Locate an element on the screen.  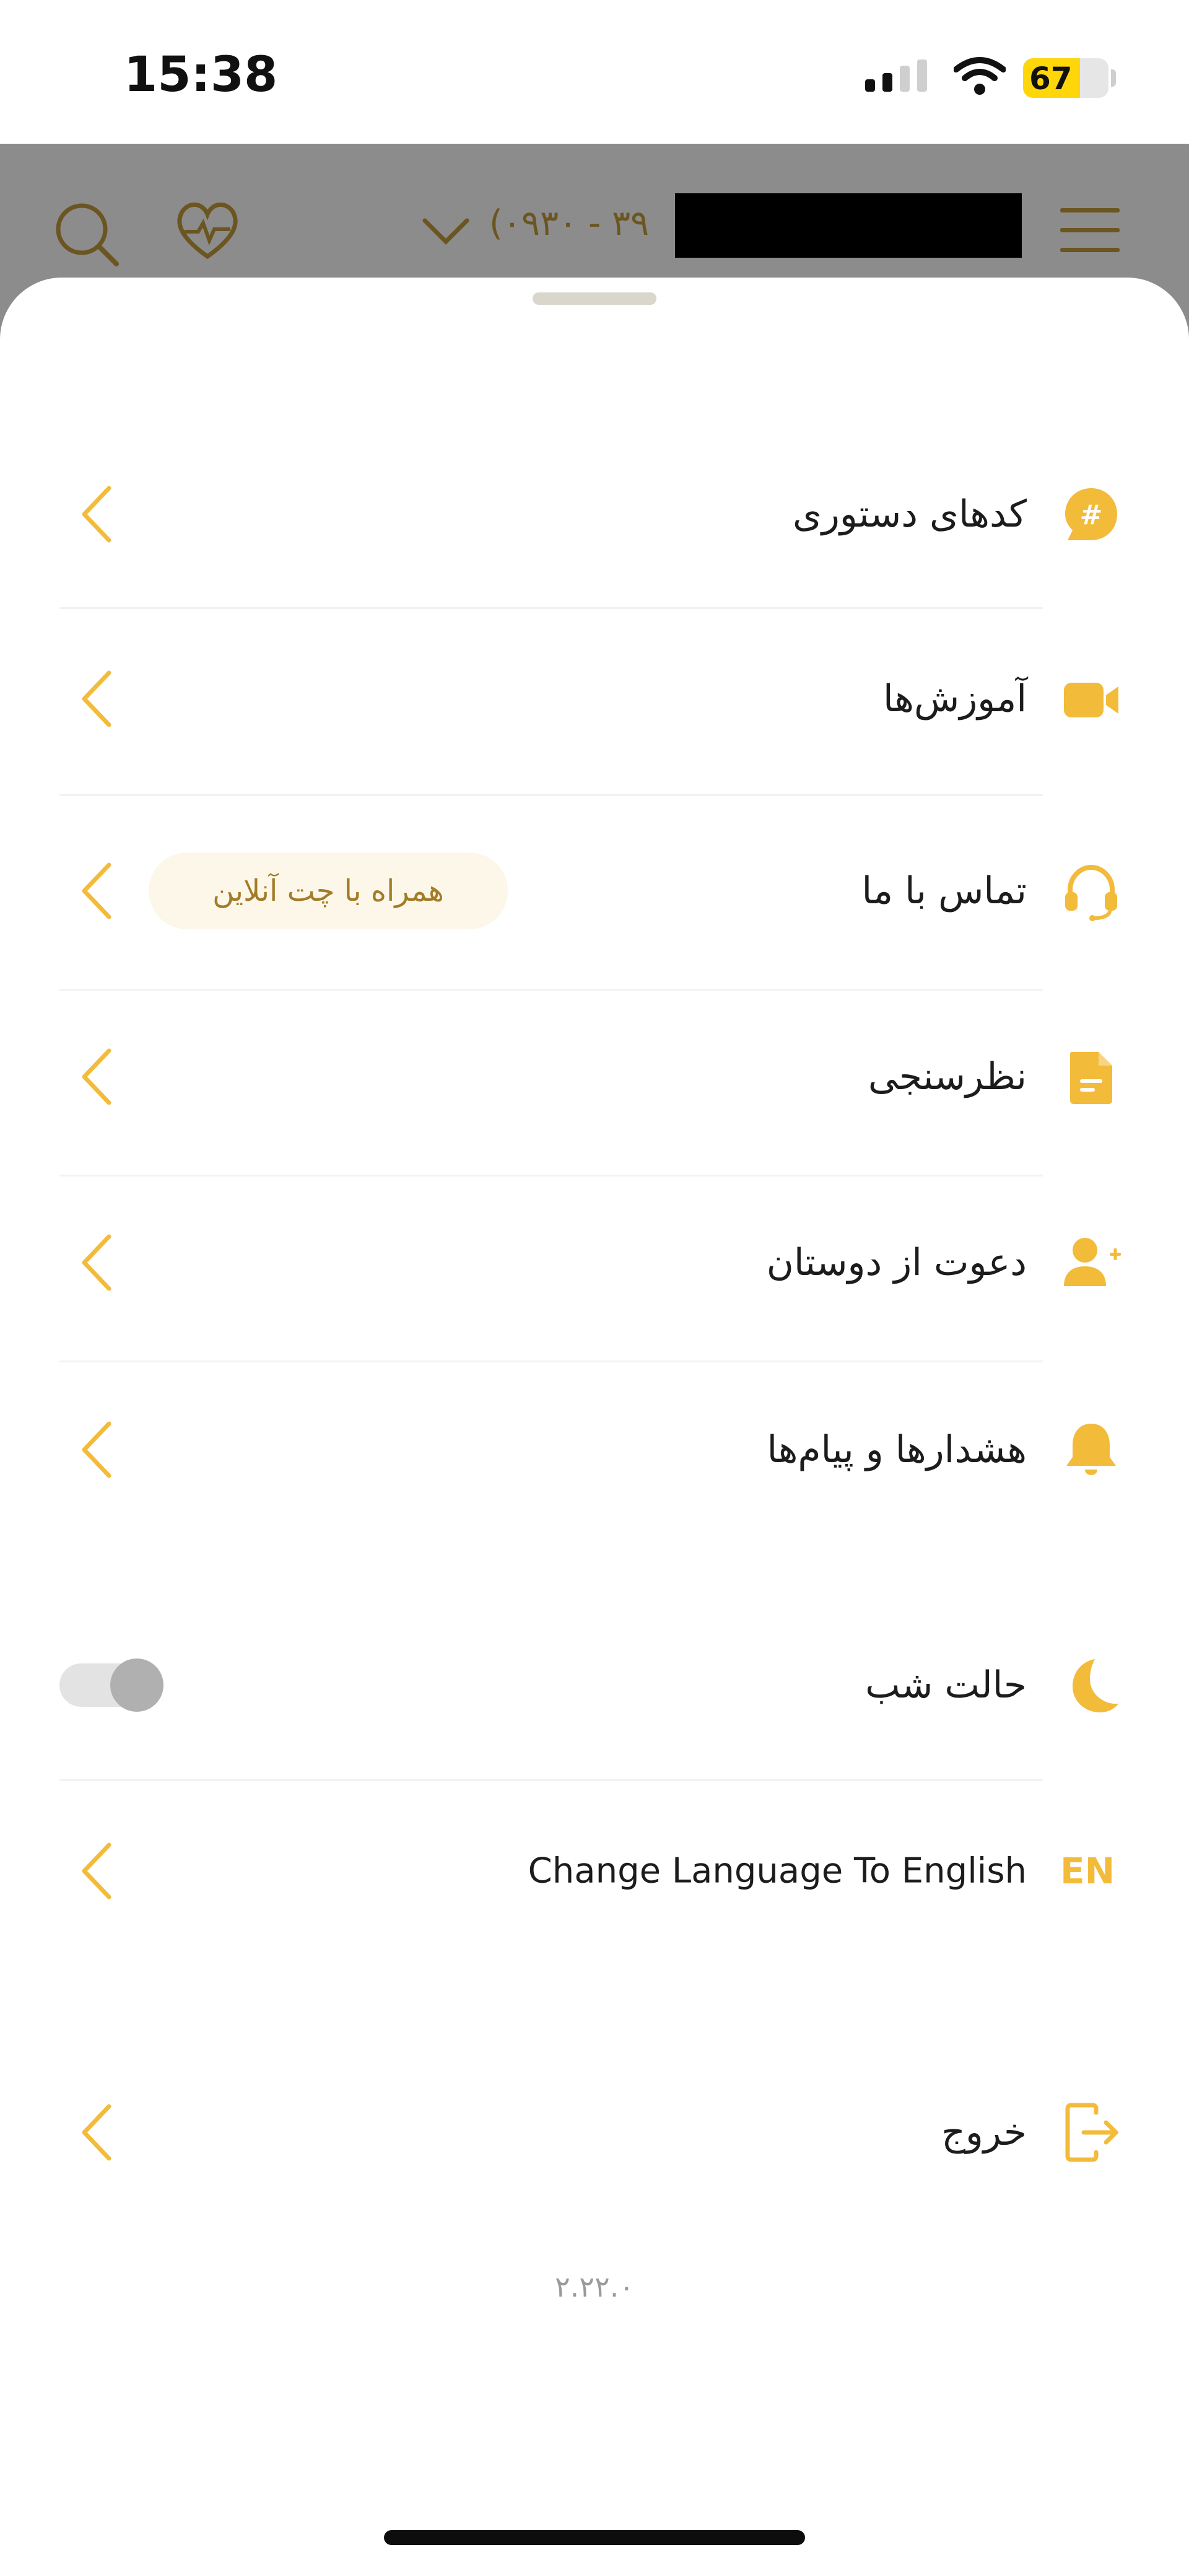
moon-icon is located at coordinates (1095, 1685).